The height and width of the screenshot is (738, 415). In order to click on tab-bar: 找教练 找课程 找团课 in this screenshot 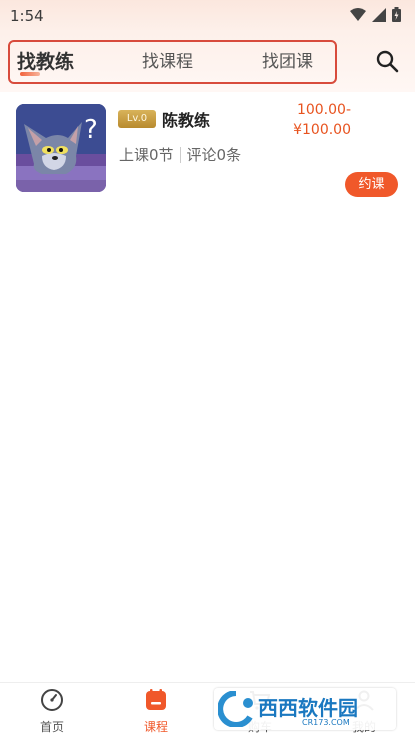, I will do `click(172, 62)`.